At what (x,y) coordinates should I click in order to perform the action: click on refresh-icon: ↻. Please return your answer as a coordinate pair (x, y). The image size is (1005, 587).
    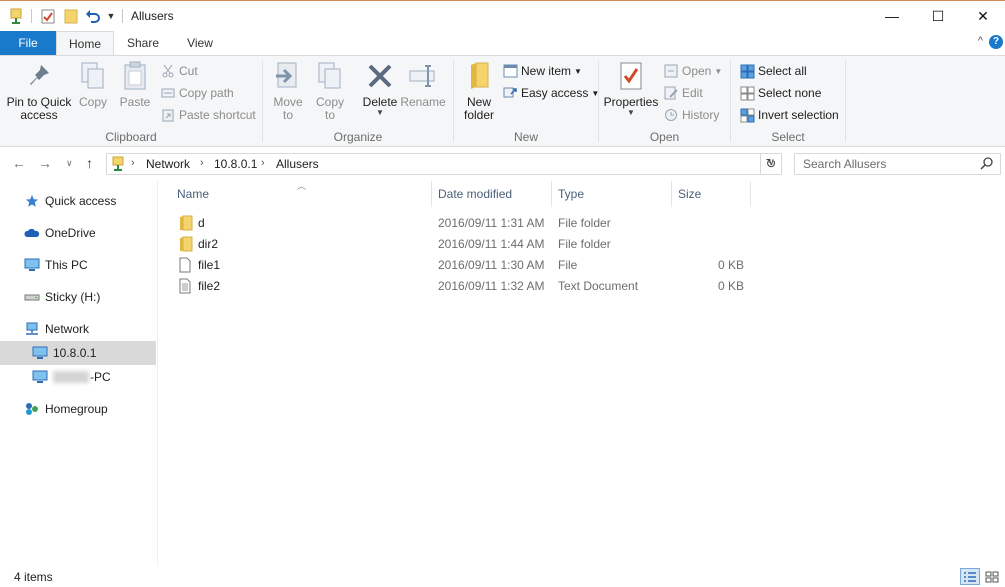
    Looking at the image, I should click on (771, 164).